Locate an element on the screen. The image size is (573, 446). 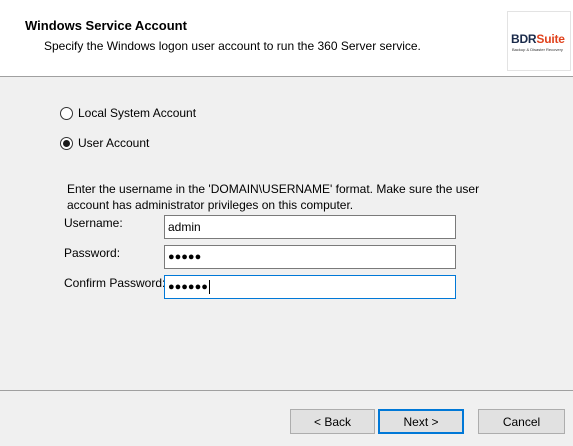
text-caret is located at coordinates (209, 287).